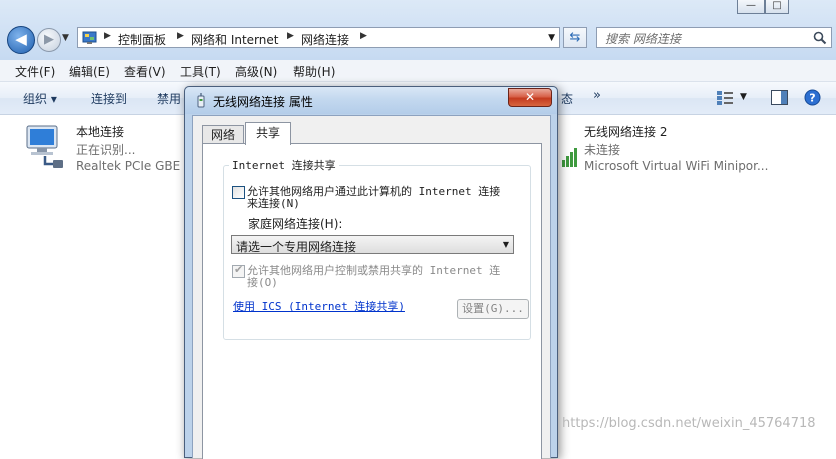  I want to click on forward-arrow-icon: ▶, so click(49, 39).